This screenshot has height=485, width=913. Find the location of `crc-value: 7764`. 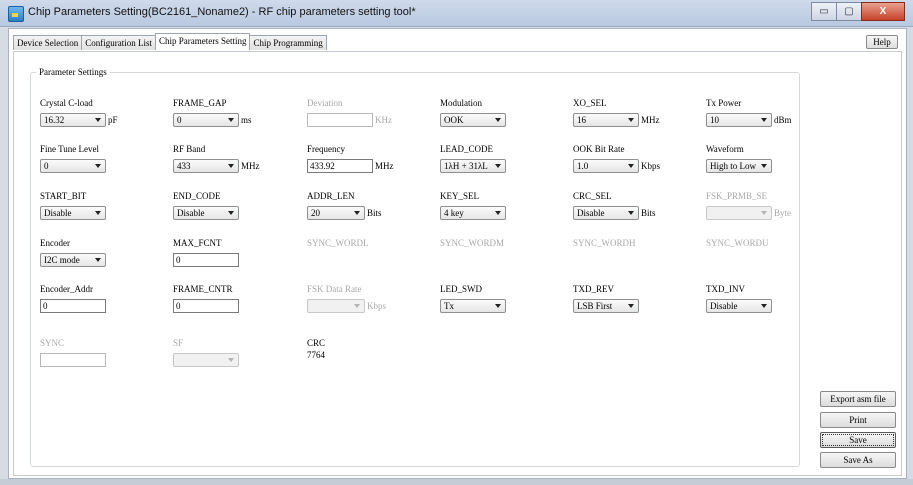

crc-value: 7764 is located at coordinates (316, 355).